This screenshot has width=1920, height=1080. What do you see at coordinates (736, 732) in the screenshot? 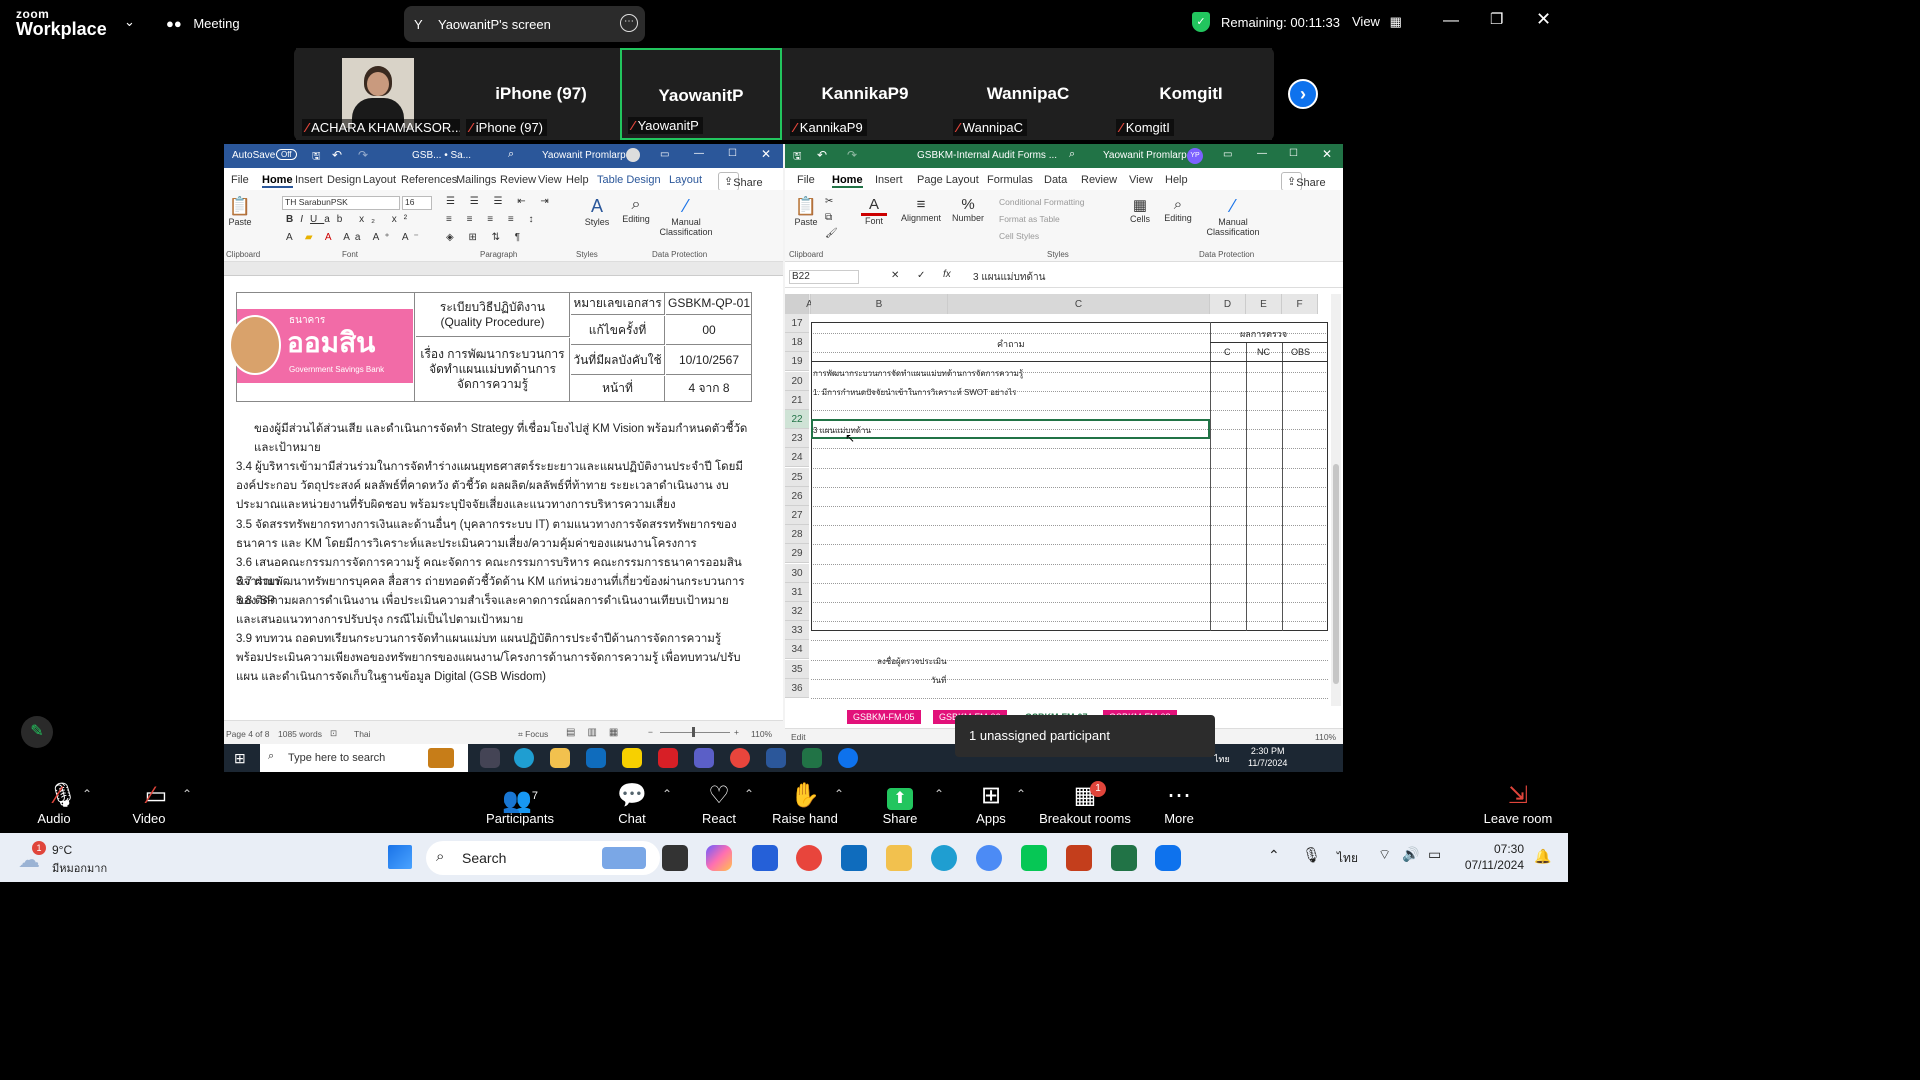
I see `zoom-in-icon: +` at bounding box center [736, 732].